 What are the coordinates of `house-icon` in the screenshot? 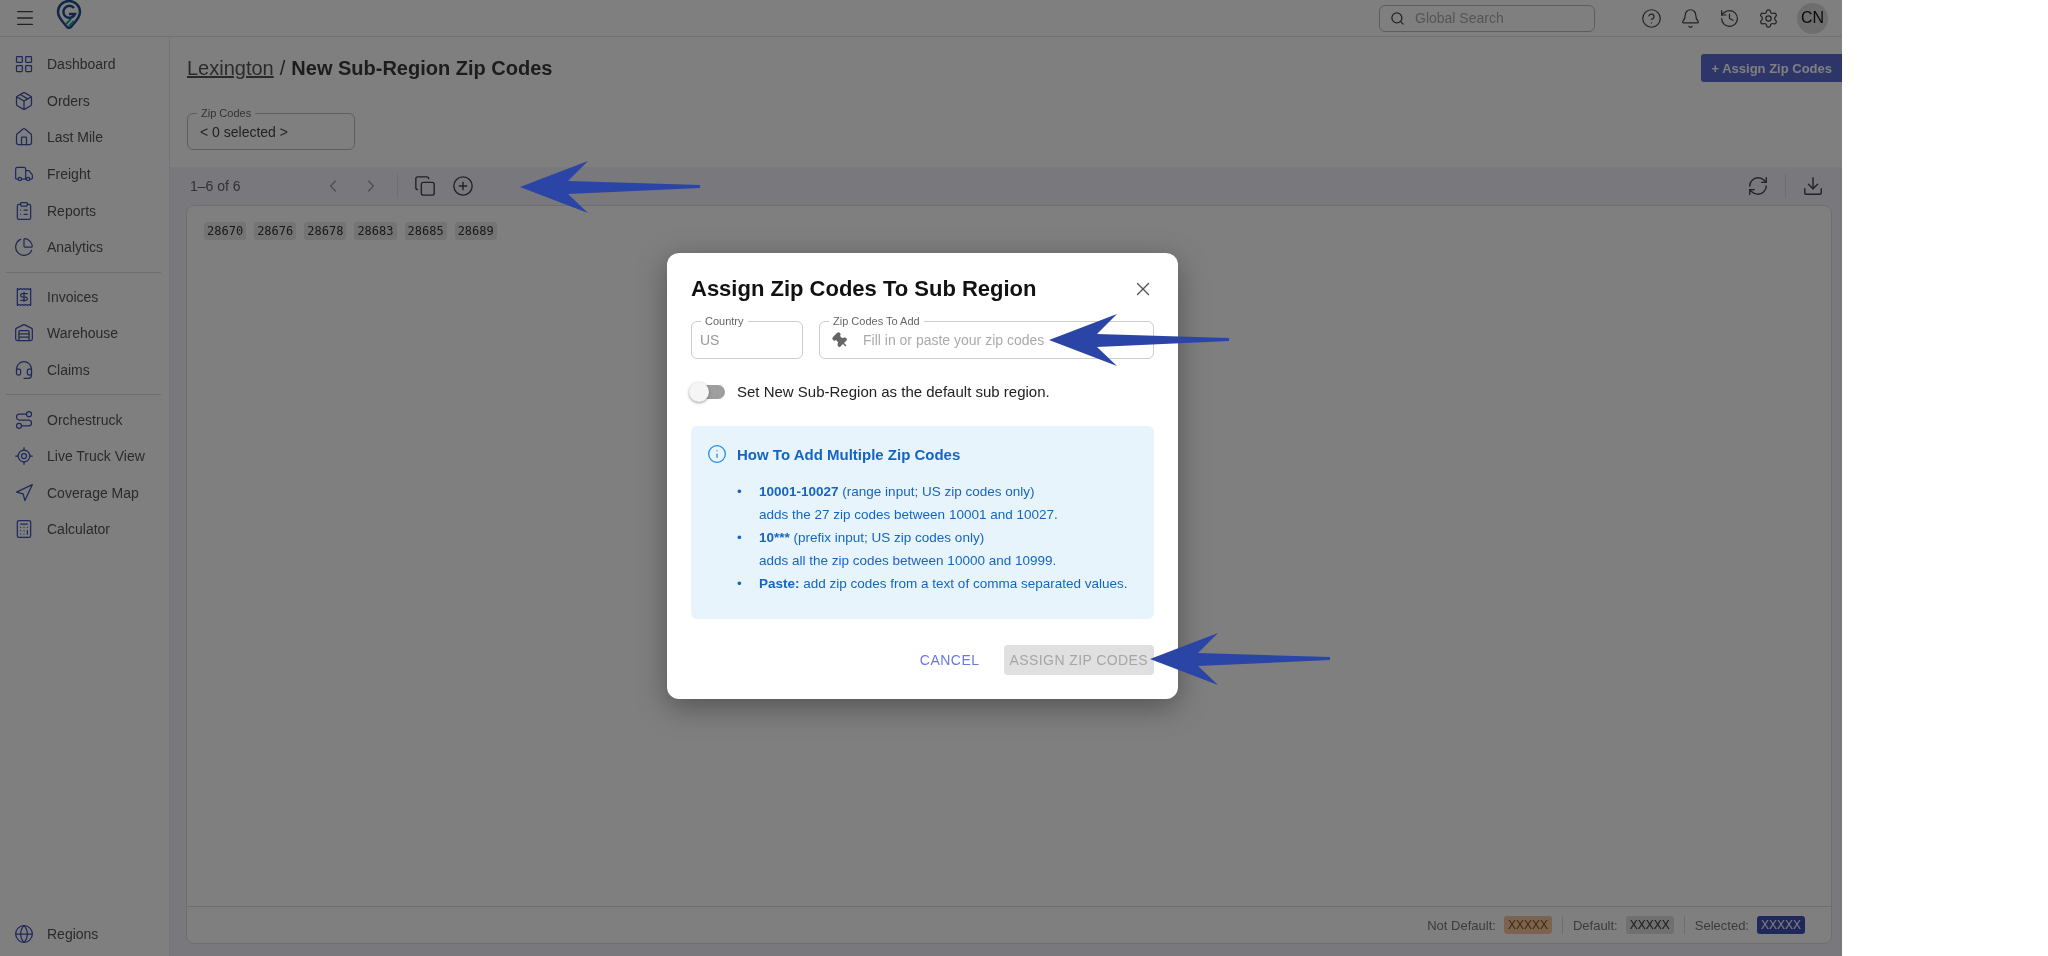 It's located at (24, 137).